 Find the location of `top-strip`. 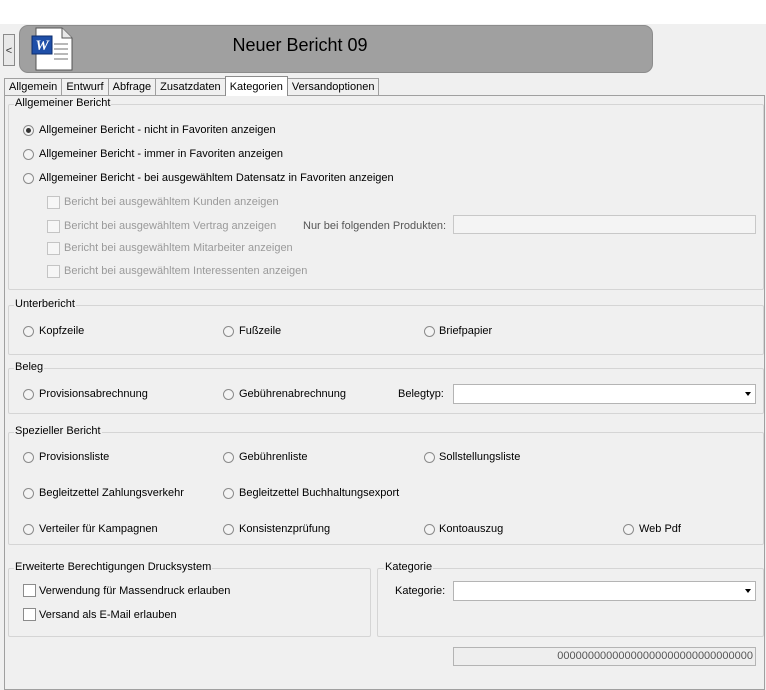

top-strip is located at coordinates (383, 12).